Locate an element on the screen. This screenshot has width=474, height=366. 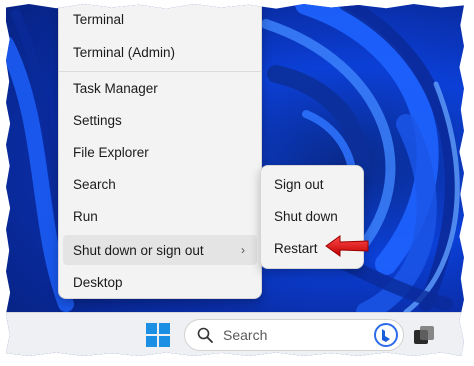
menu-item-label: File Explorer is located at coordinates (111, 152).